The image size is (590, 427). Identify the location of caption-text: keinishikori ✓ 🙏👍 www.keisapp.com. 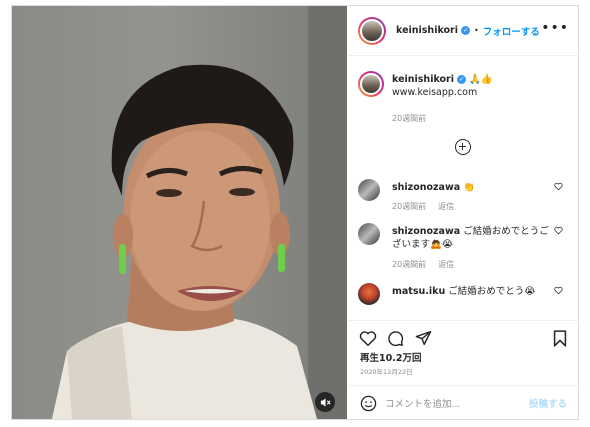
(442, 86).